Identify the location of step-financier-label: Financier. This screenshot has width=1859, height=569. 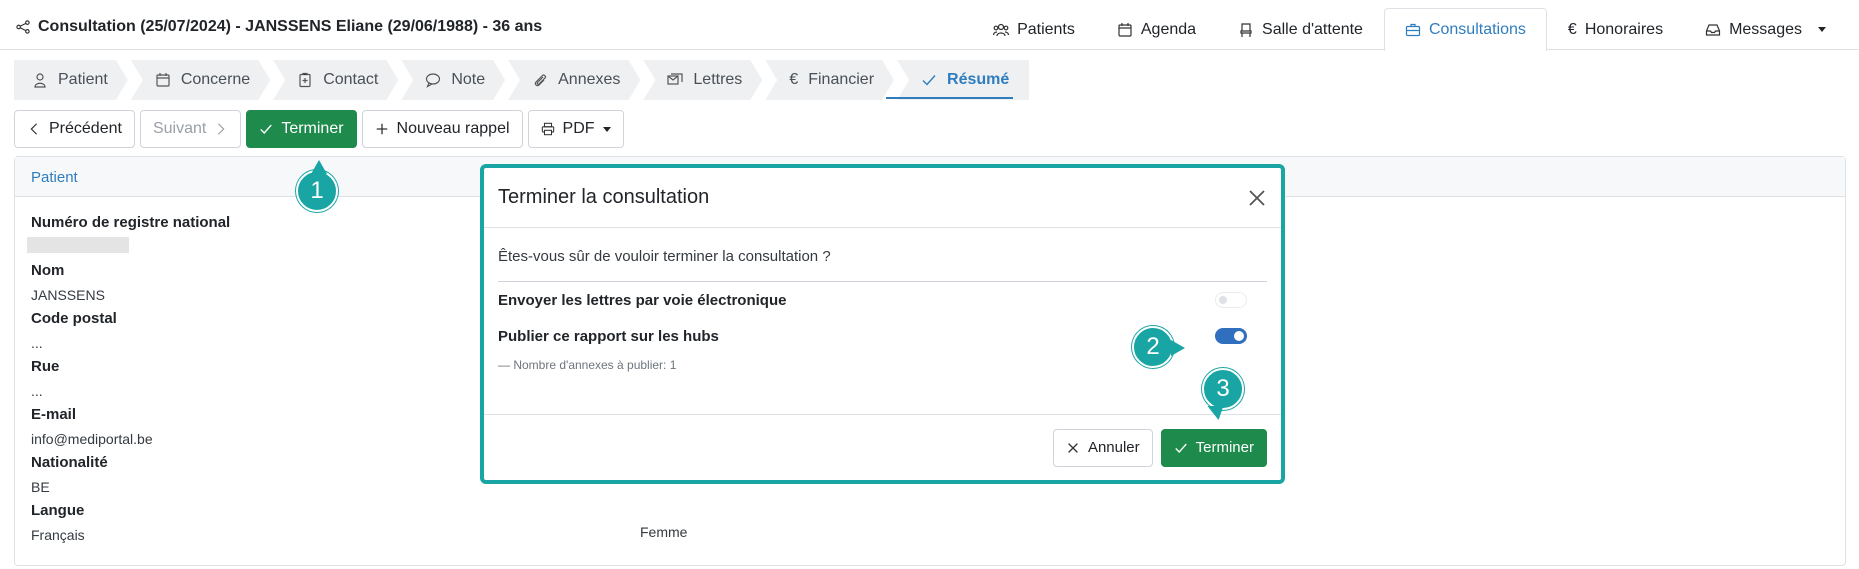
(841, 79).